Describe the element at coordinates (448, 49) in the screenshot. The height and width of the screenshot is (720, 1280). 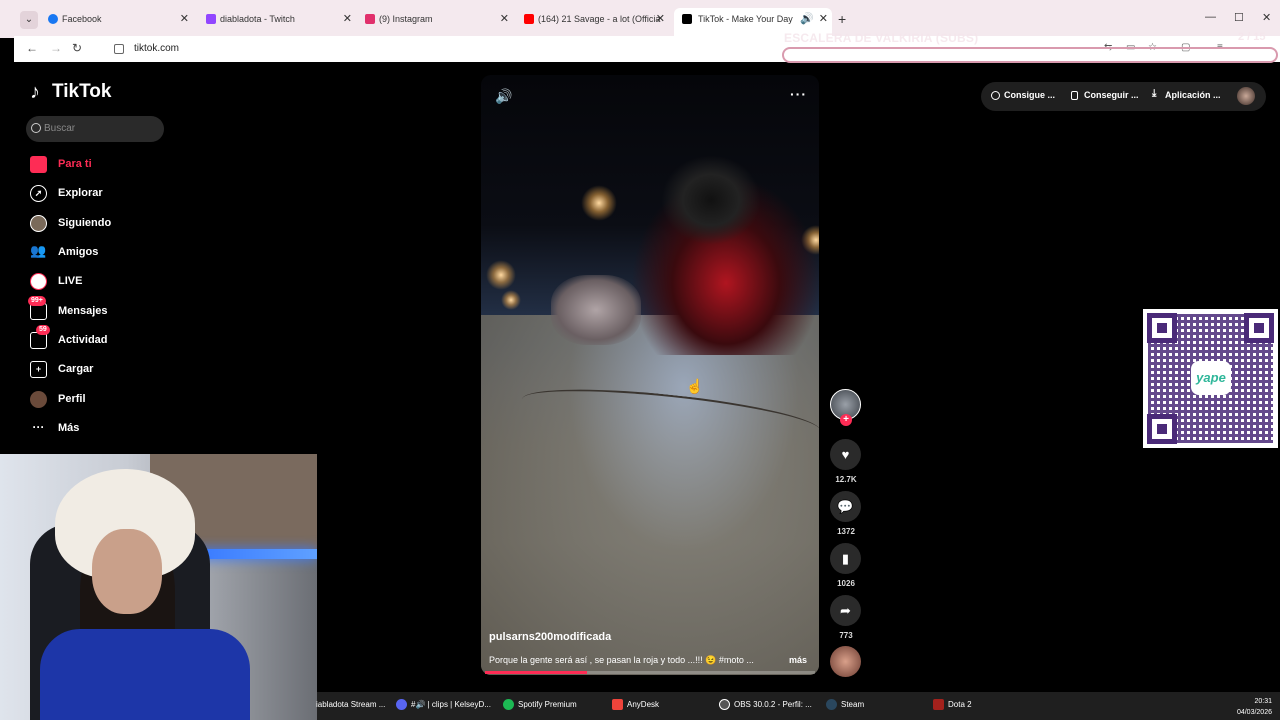
I see `url-field: tiktok.com` at that location.